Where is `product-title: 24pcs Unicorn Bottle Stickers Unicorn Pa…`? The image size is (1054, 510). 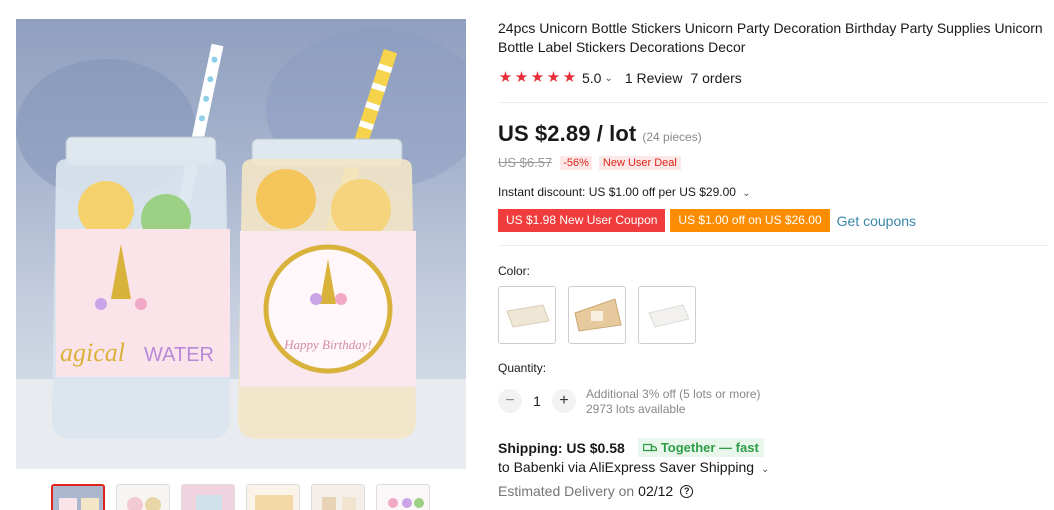 product-title: 24pcs Unicorn Bottle Stickers Unicorn Pa… is located at coordinates (770, 37).